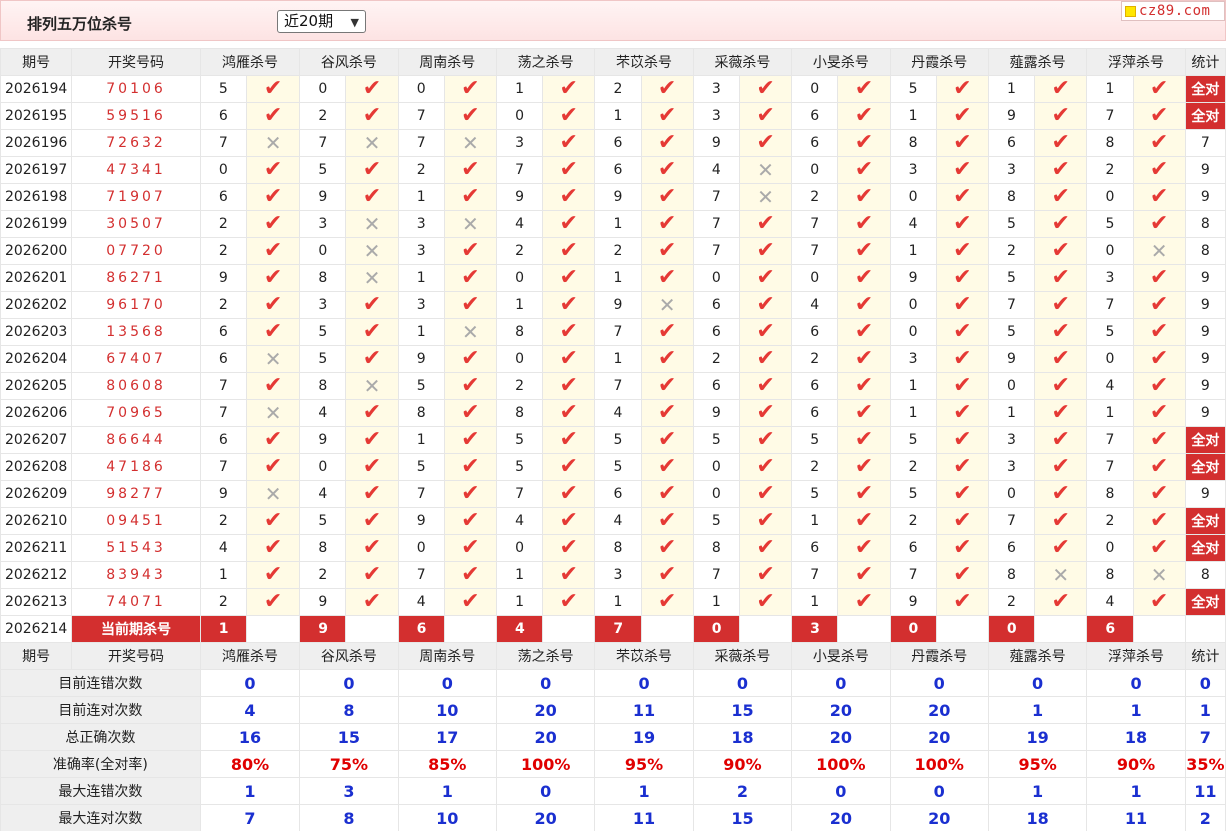 This screenshot has height=831, width=1226. What do you see at coordinates (1136, 764) in the screenshot?
I see `summary-value: 90%` at bounding box center [1136, 764].